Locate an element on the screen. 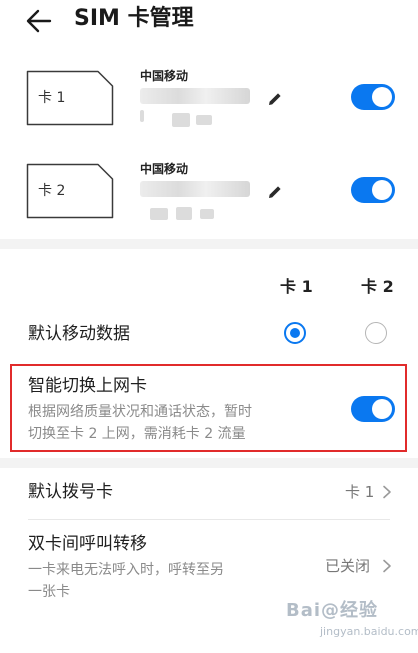  sim-card-label: 卡 1 is located at coordinates (52, 98).